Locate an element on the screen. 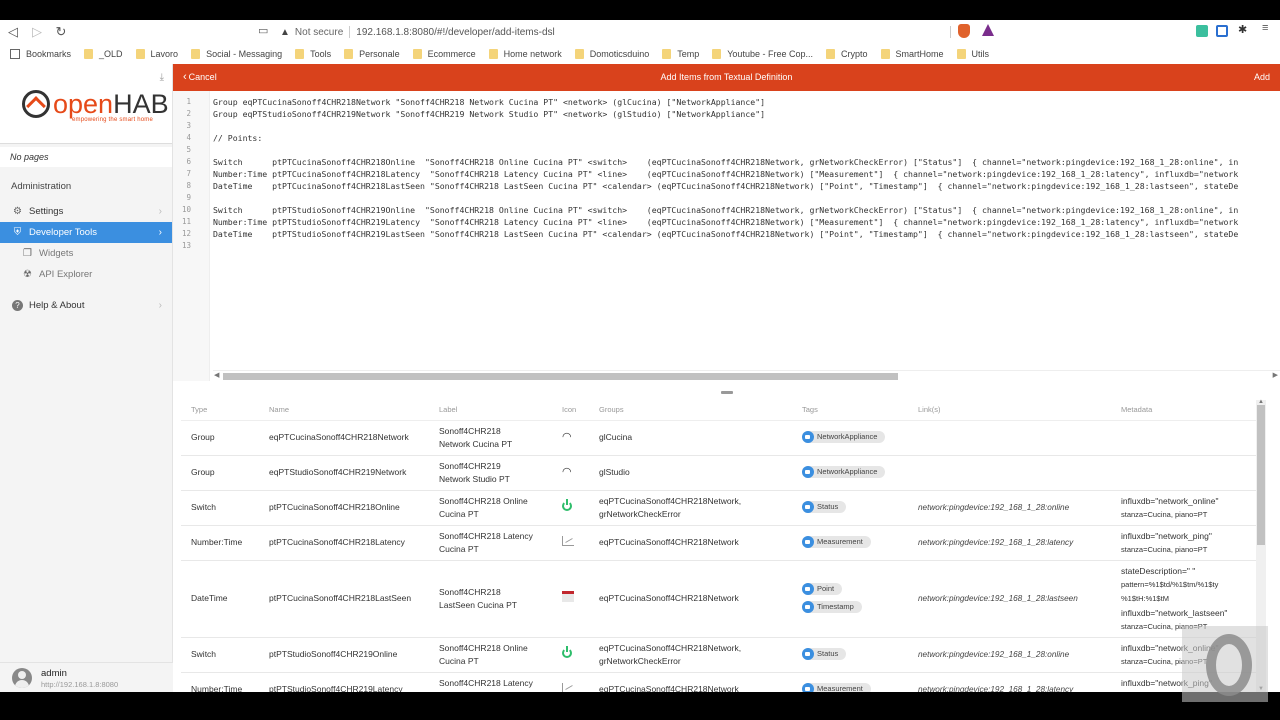  openhab-logo: openHAB is located at coordinates (95, 104).